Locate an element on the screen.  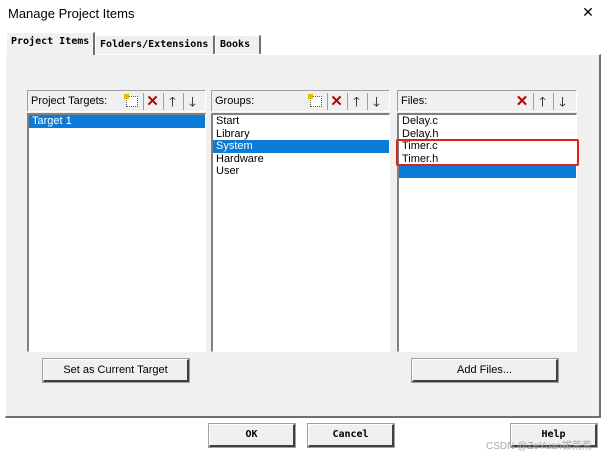
list-item-file: Delay.c is located at coordinates (487, 121).